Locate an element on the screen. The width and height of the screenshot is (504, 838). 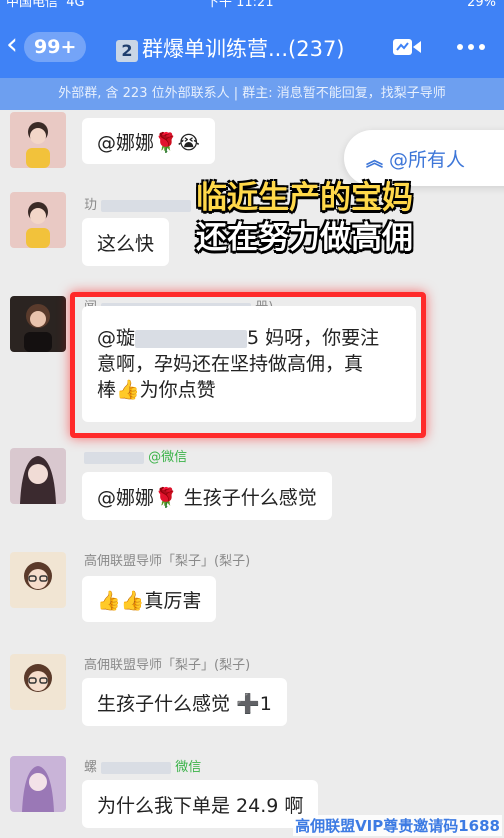
chat-title-text: 群爆单训练营...(237) is located at coordinates (243, 49).